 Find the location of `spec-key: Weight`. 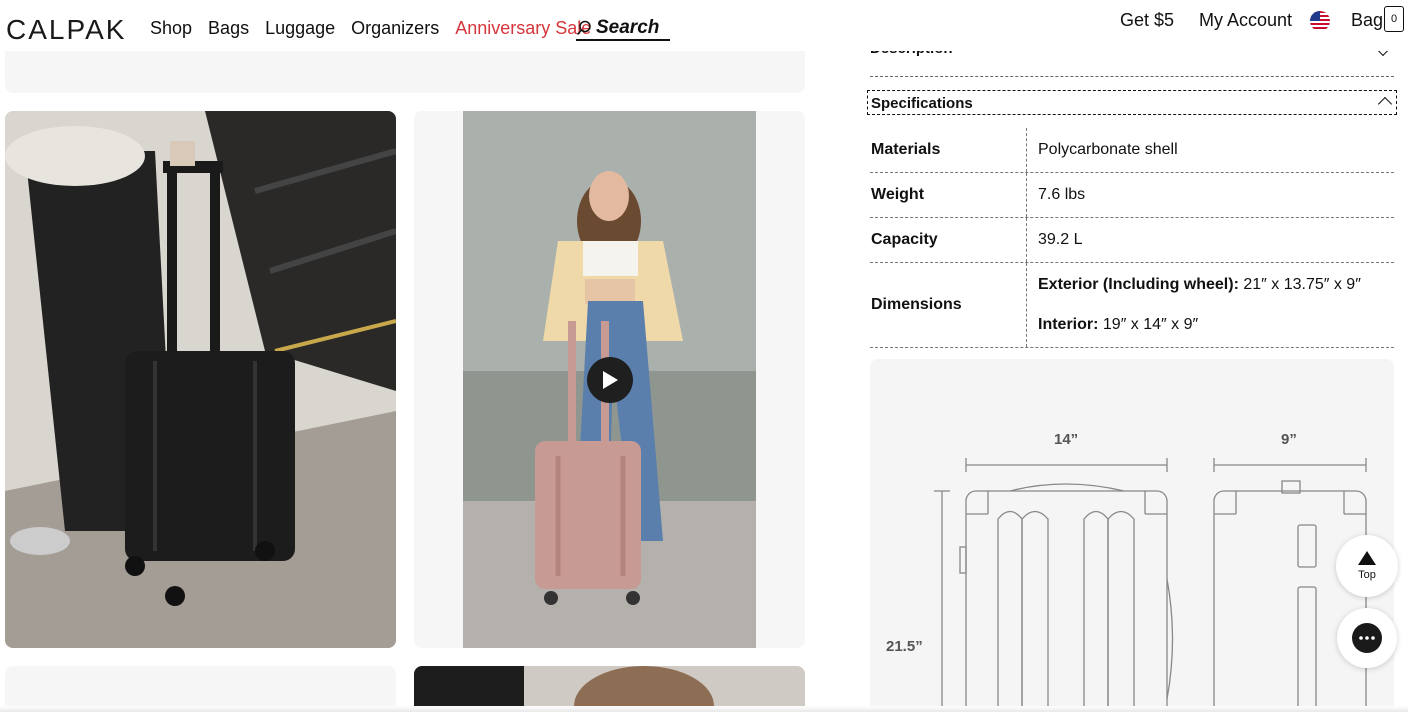

spec-key: Weight is located at coordinates (949, 195).